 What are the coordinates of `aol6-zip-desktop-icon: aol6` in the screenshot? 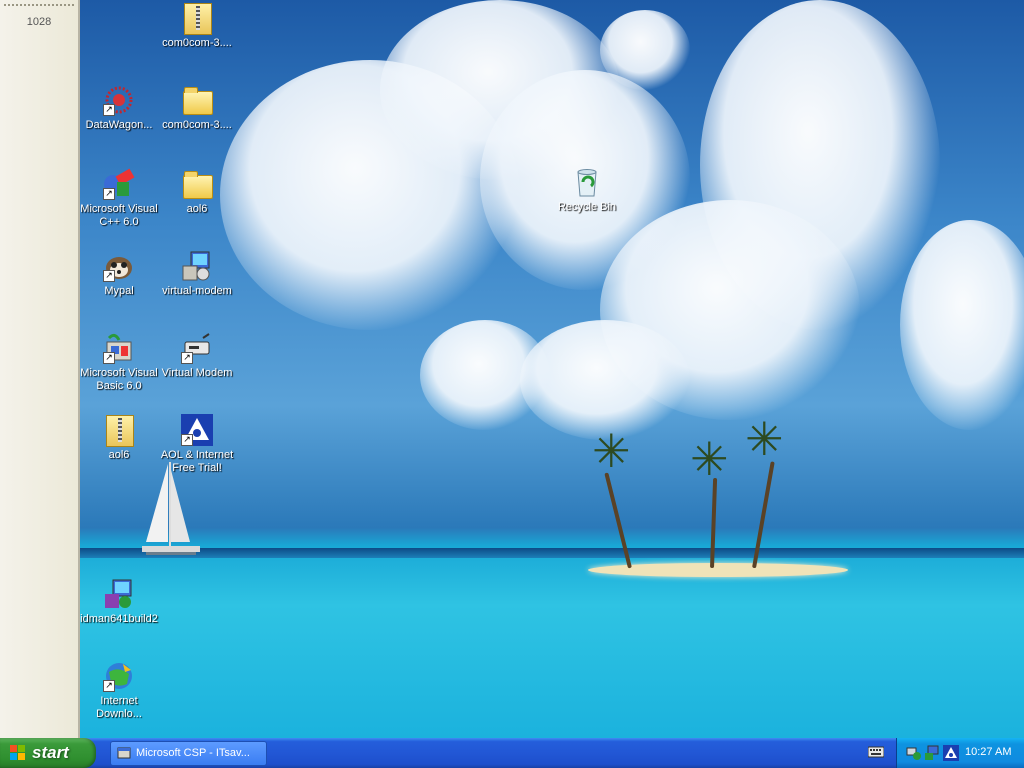 It's located at (119, 438).